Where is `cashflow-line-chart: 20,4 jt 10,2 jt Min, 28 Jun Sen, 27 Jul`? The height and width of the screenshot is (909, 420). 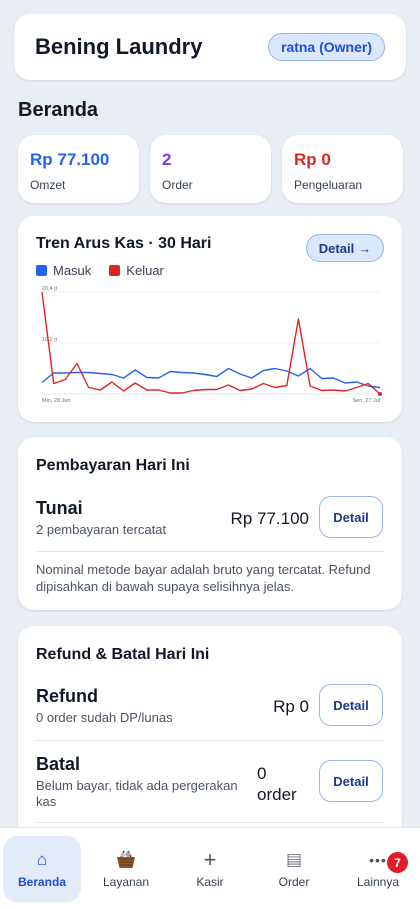 cashflow-line-chart: 20,4 jt 10,2 jt Min, 28 Jun Sen, 27 Jul is located at coordinates (211, 345).